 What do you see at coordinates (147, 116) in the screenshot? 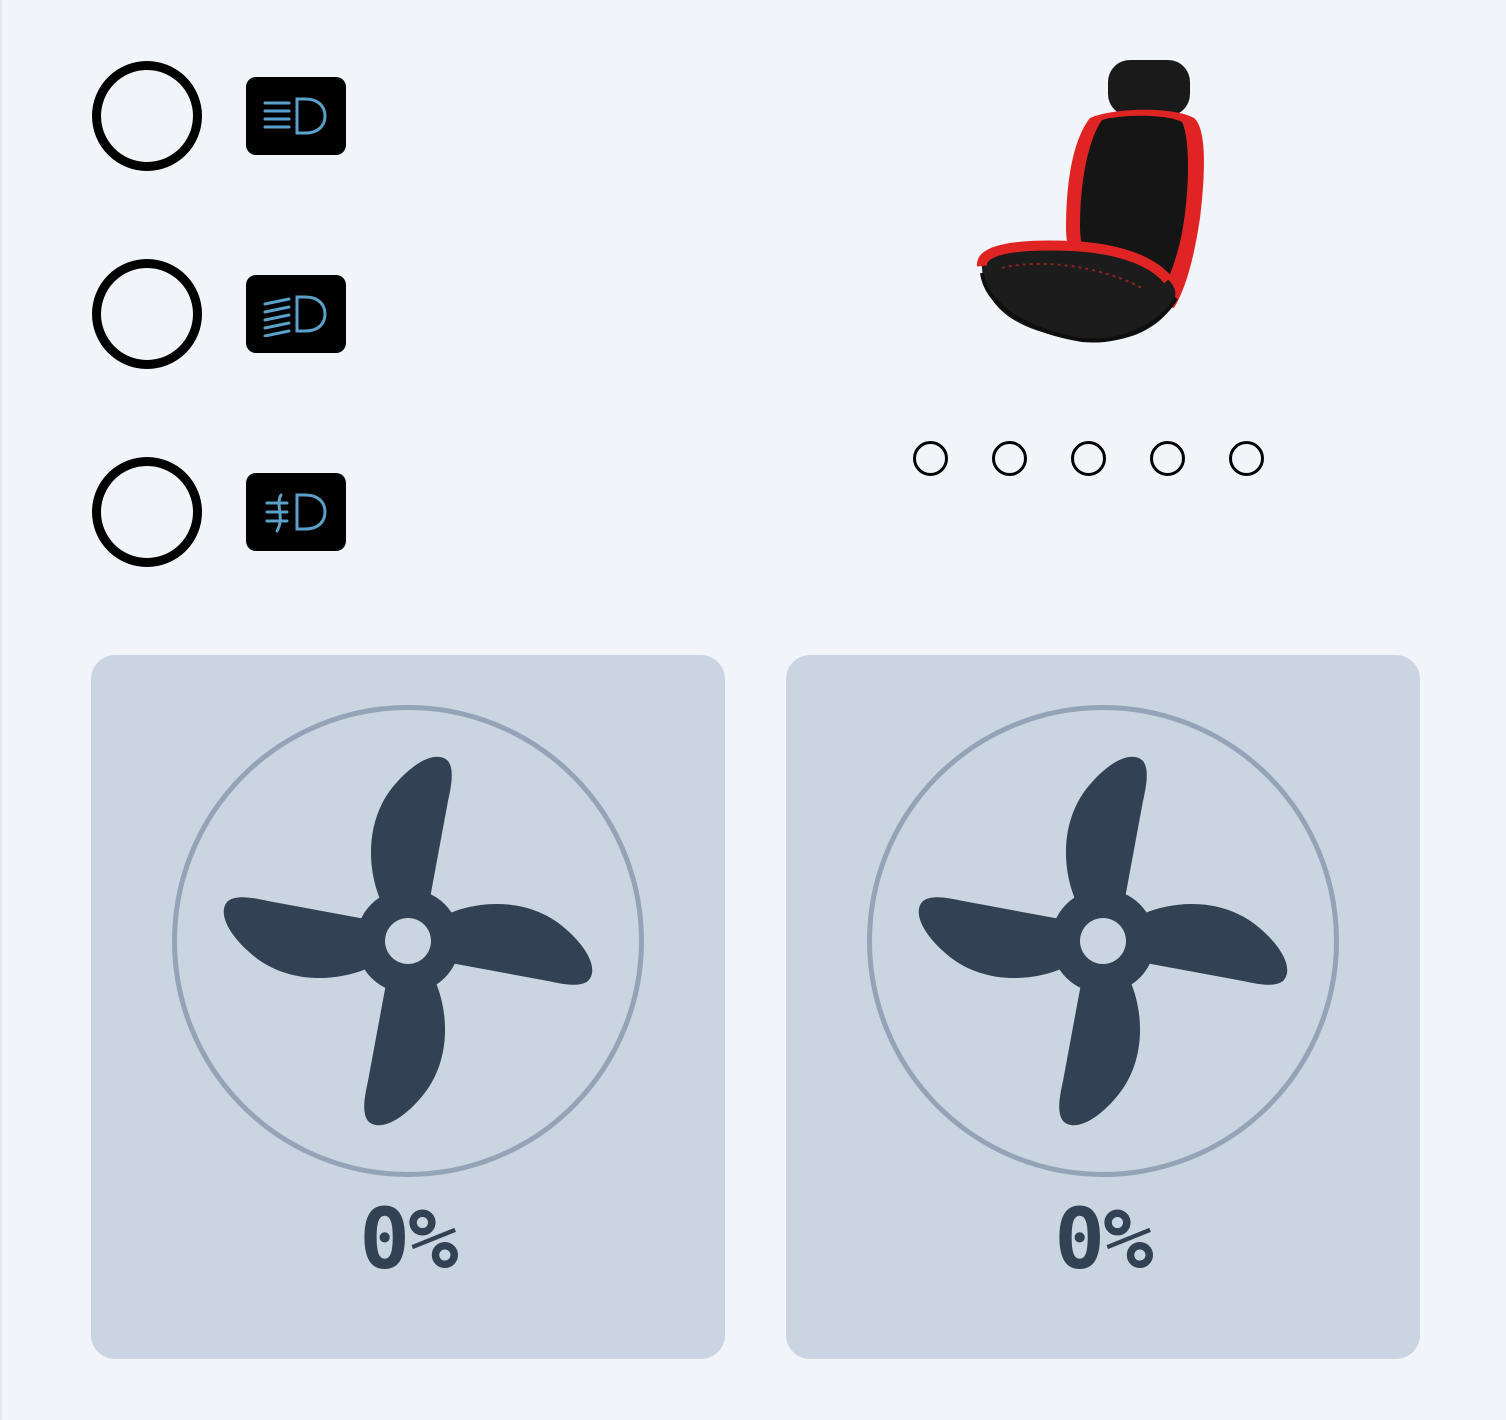
I see `low-beam-toggle` at bounding box center [147, 116].